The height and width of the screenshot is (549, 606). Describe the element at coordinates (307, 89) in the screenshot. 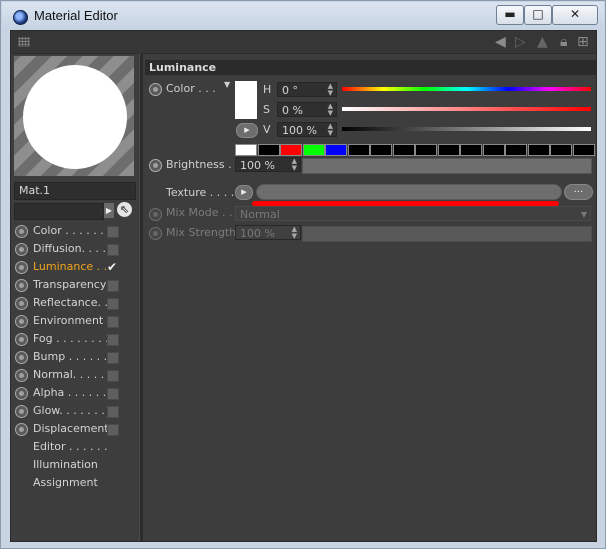

I see `hue-field: 0 ° ▲ ▼` at that location.